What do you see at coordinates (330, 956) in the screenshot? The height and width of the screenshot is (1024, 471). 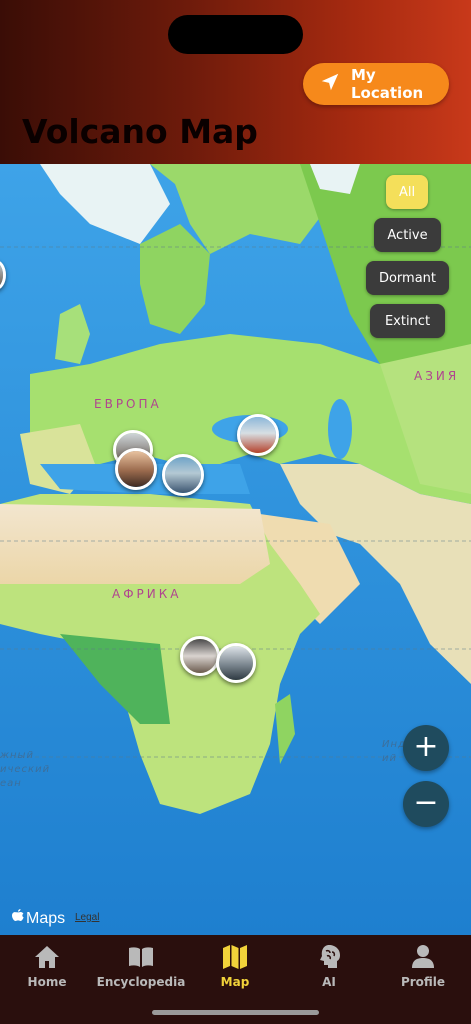 I see `brain-icon` at bounding box center [330, 956].